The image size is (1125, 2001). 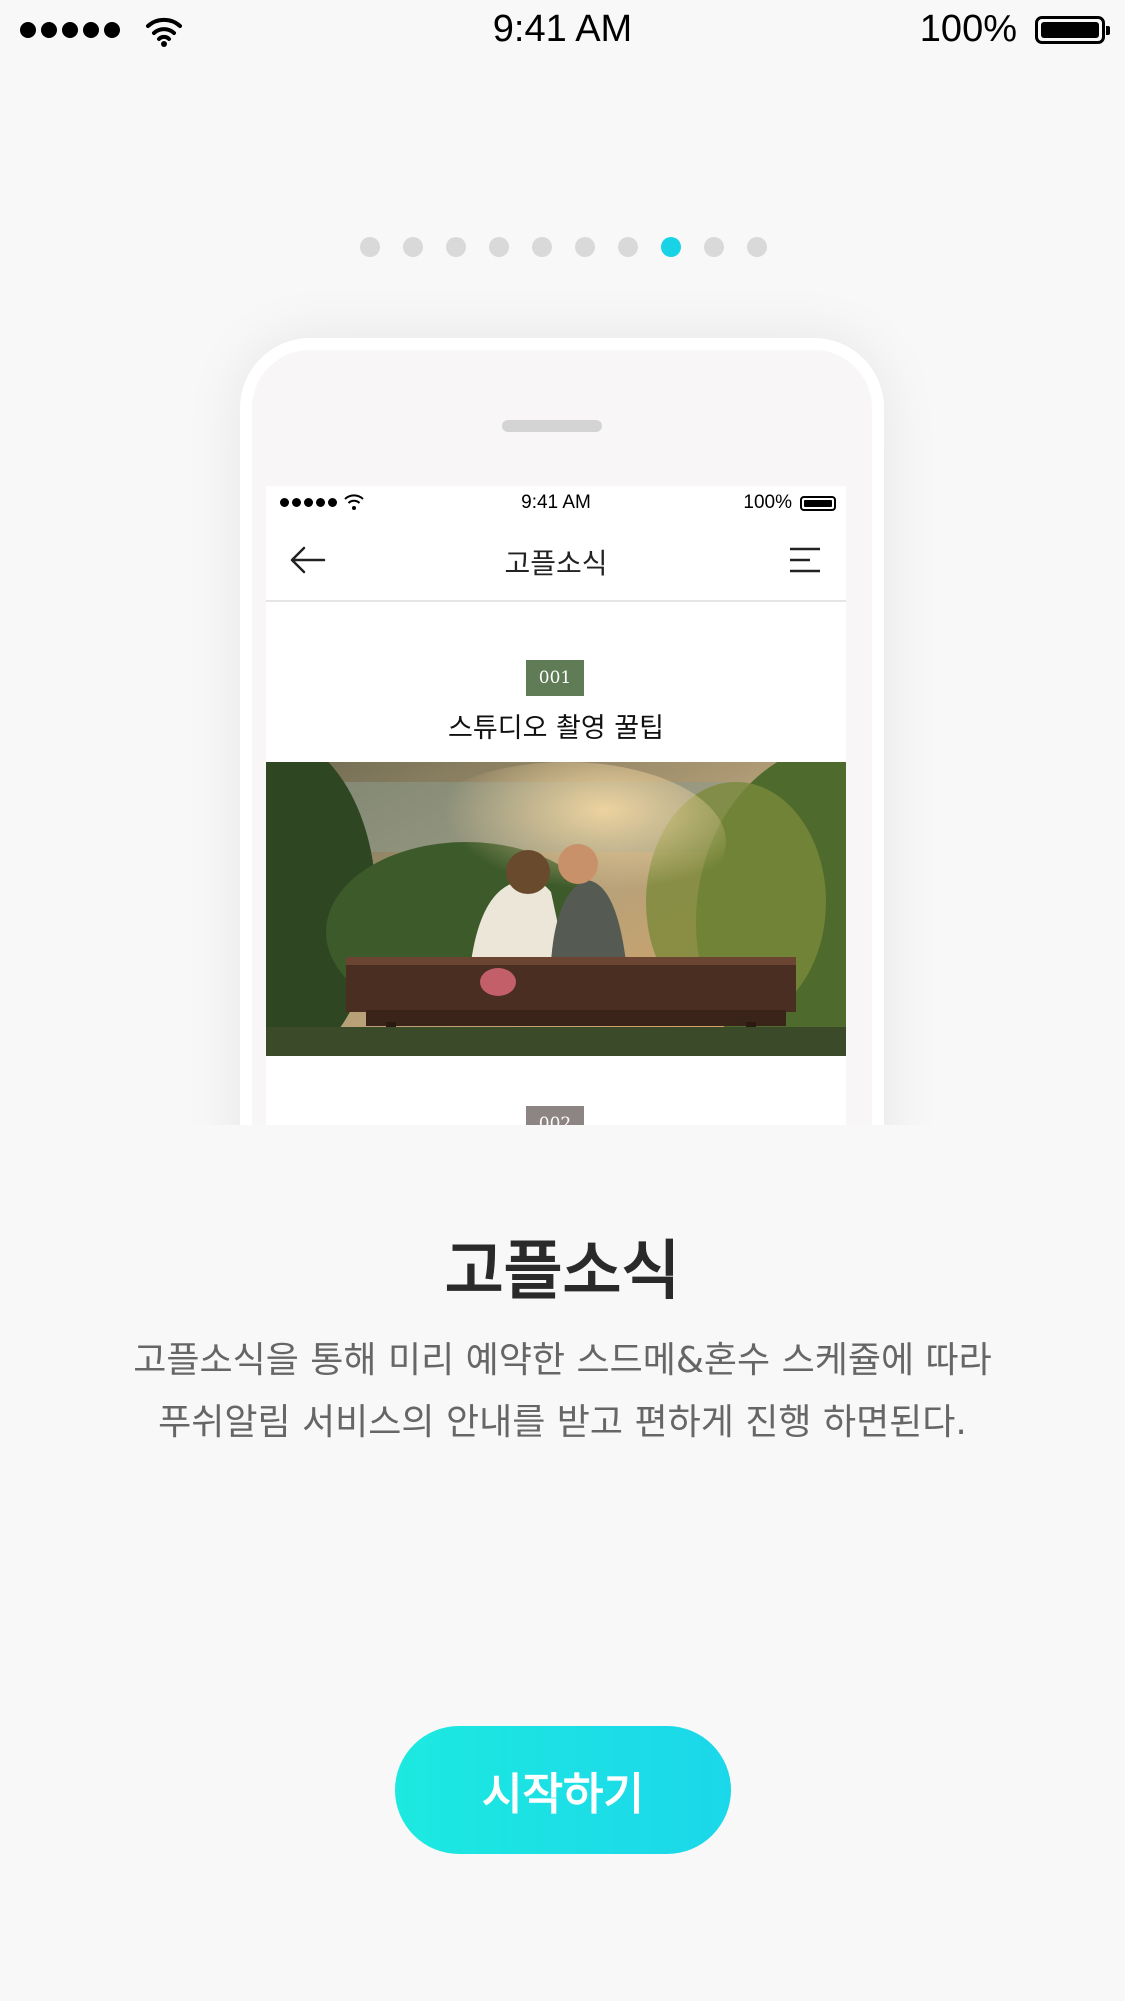 What do you see at coordinates (562, 1271) in the screenshot?
I see `feature-title: 고플소식` at bounding box center [562, 1271].